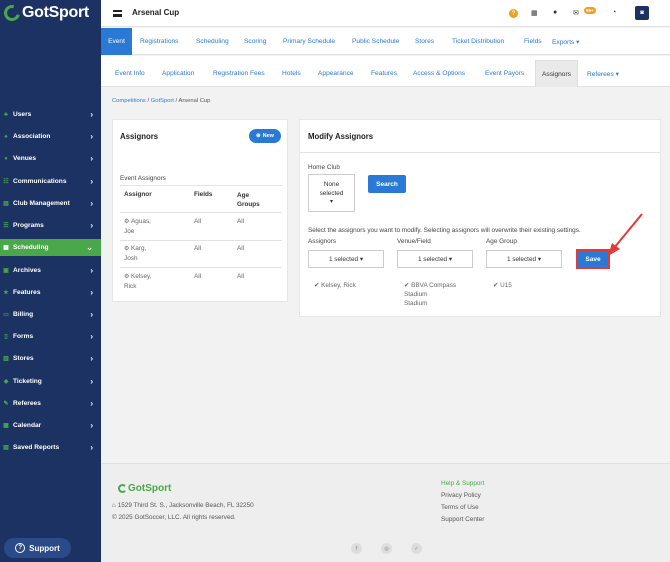  Describe the element at coordinates (336, 73) in the screenshot. I see `subtab-appearance: Appearance` at that location.